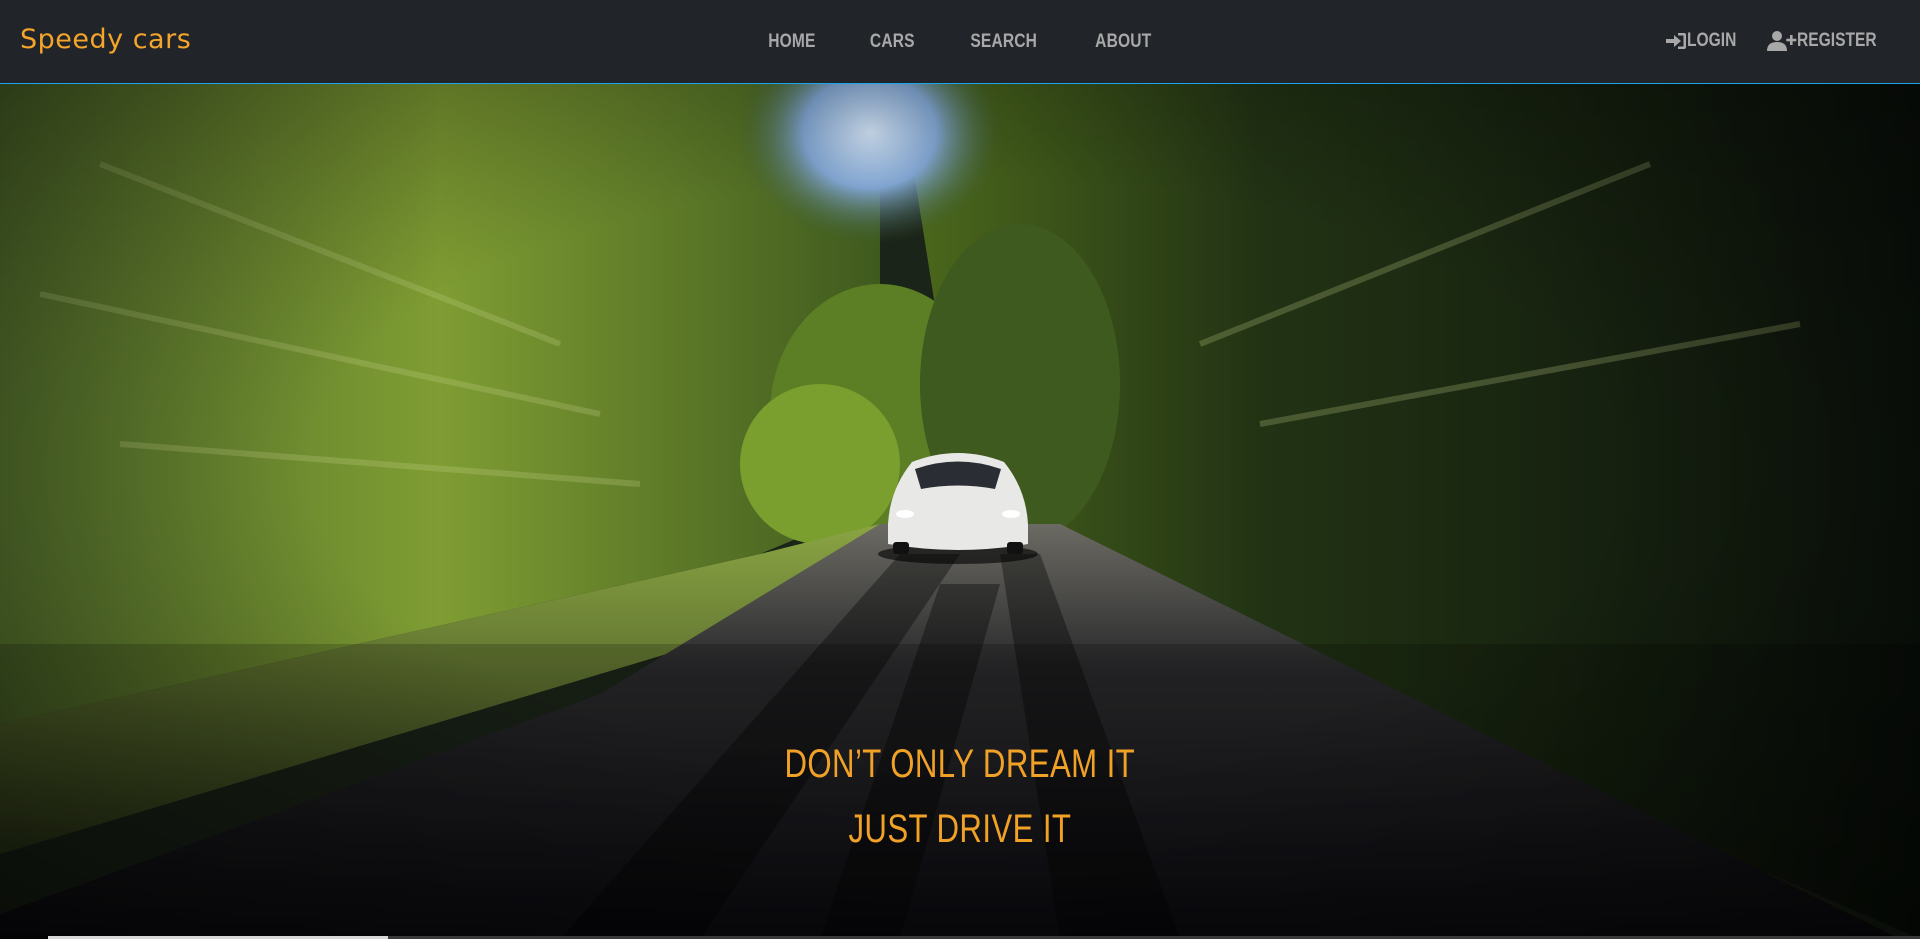 The width and height of the screenshot is (1920, 939). What do you see at coordinates (1004, 42) in the screenshot?
I see `nav-link-search: SEARCH` at bounding box center [1004, 42].